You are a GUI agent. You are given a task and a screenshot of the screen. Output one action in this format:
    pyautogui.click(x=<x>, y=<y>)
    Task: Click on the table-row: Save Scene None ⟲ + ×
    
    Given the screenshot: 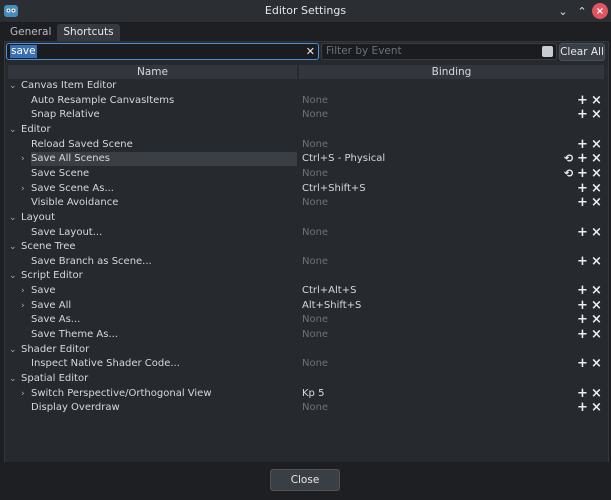 What is the action you would take?
    pyautogui.click(x=306, y=174)
    